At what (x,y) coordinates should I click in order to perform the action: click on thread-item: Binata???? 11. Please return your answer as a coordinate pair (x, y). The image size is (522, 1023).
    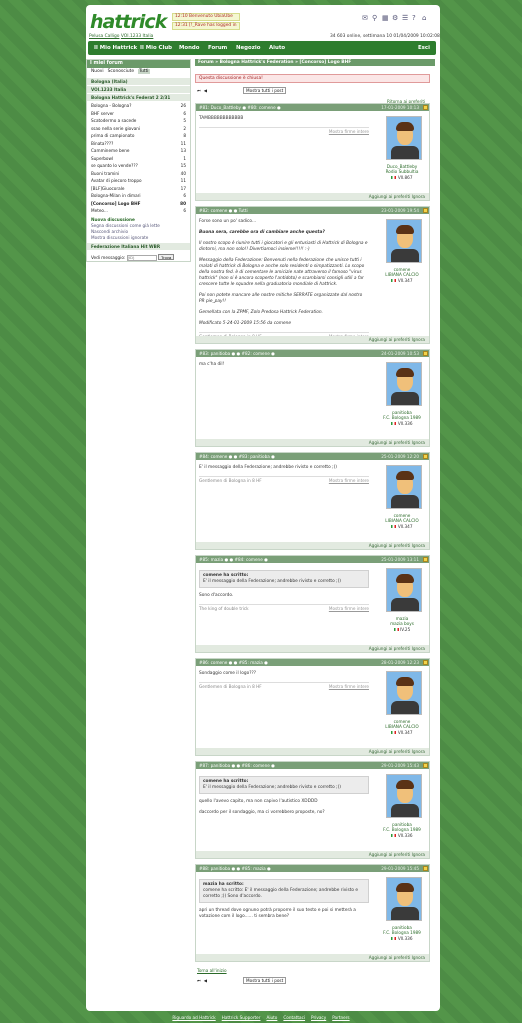
    Looking at the image, I should click on (138, 143).